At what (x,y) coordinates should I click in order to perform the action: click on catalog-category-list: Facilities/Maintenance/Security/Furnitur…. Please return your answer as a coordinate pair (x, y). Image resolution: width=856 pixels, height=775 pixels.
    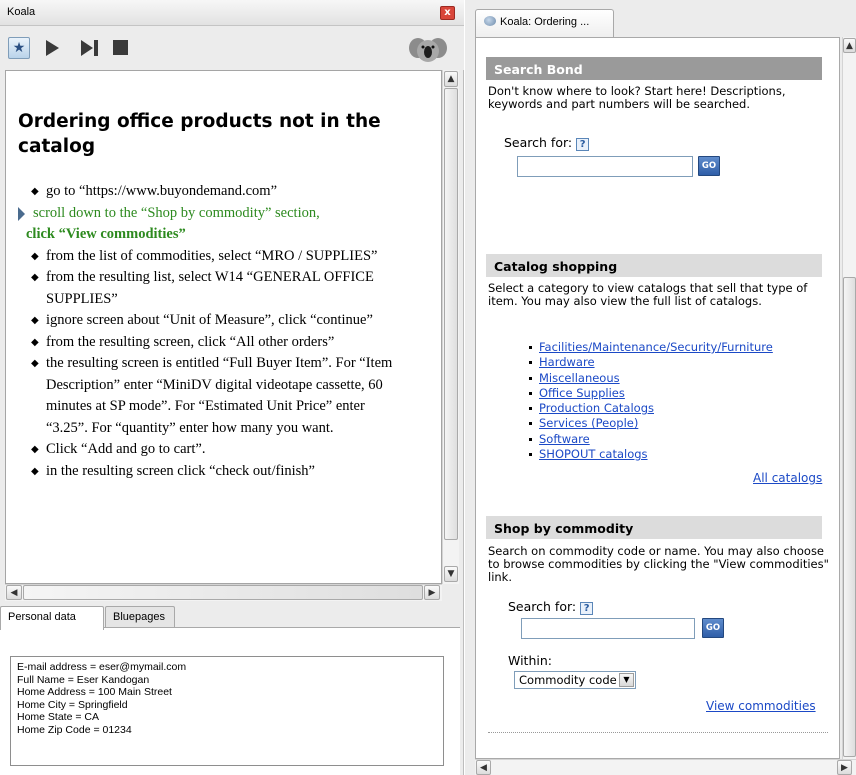
    Looking at the image, I should click on (651, 401).